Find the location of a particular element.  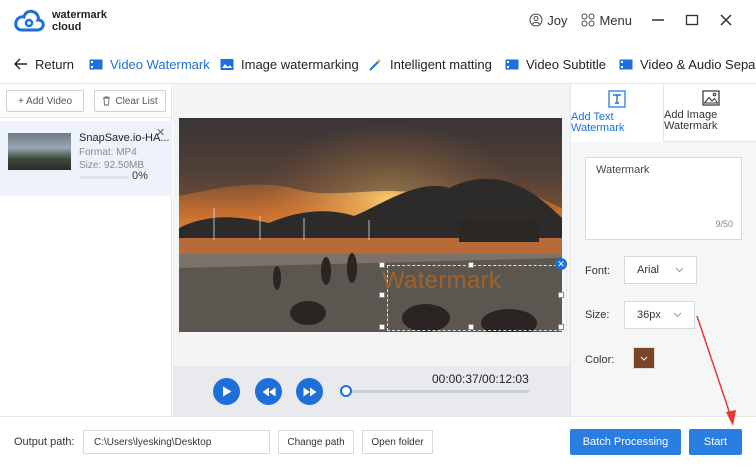

seek-handle is located at coordinates (346, 391).